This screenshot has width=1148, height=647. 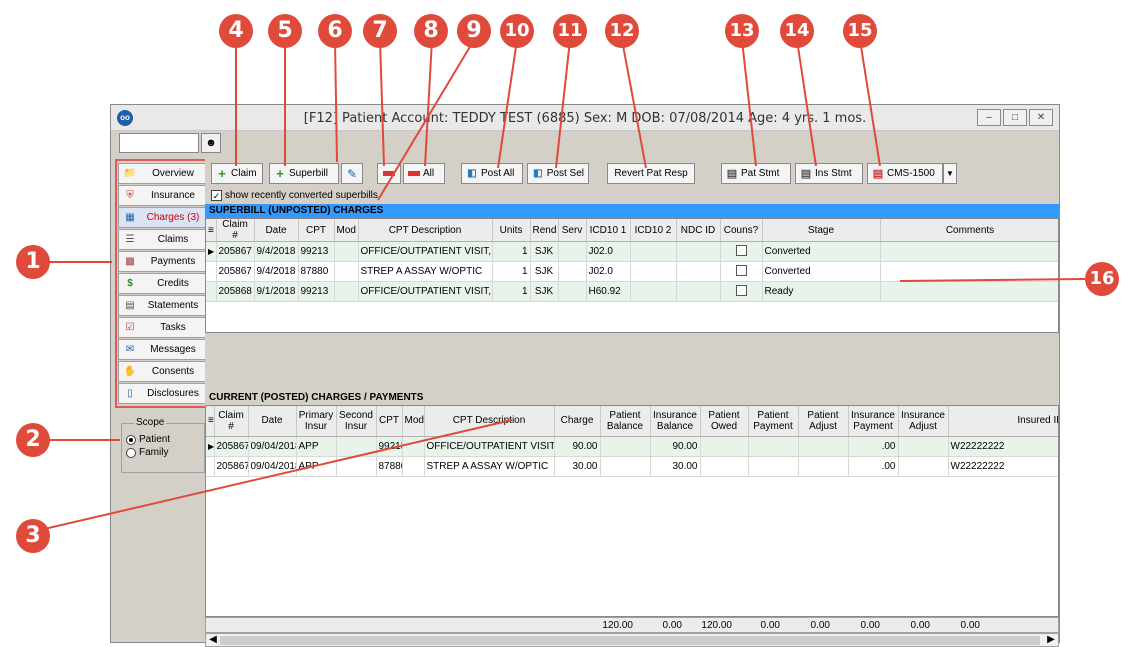 What do you see at coordinates (622, 31) in the screenshot?
I see `callout-badge: 12` at bounding box center [622, 31].